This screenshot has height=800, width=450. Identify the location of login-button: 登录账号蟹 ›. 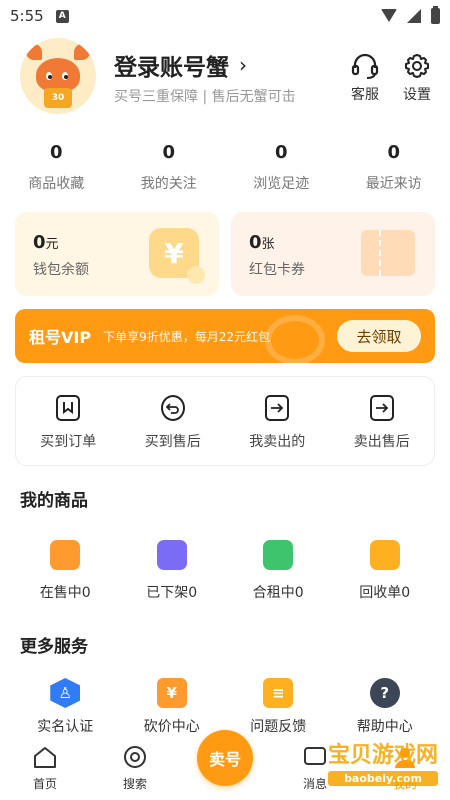
(180, 65).